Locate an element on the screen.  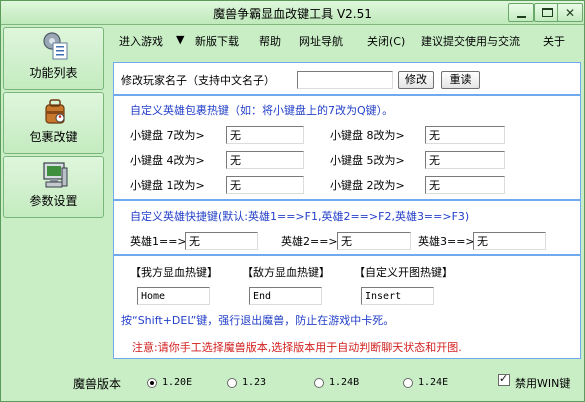
version-label: 魔兽版本 is located at coordinates (97, 384).